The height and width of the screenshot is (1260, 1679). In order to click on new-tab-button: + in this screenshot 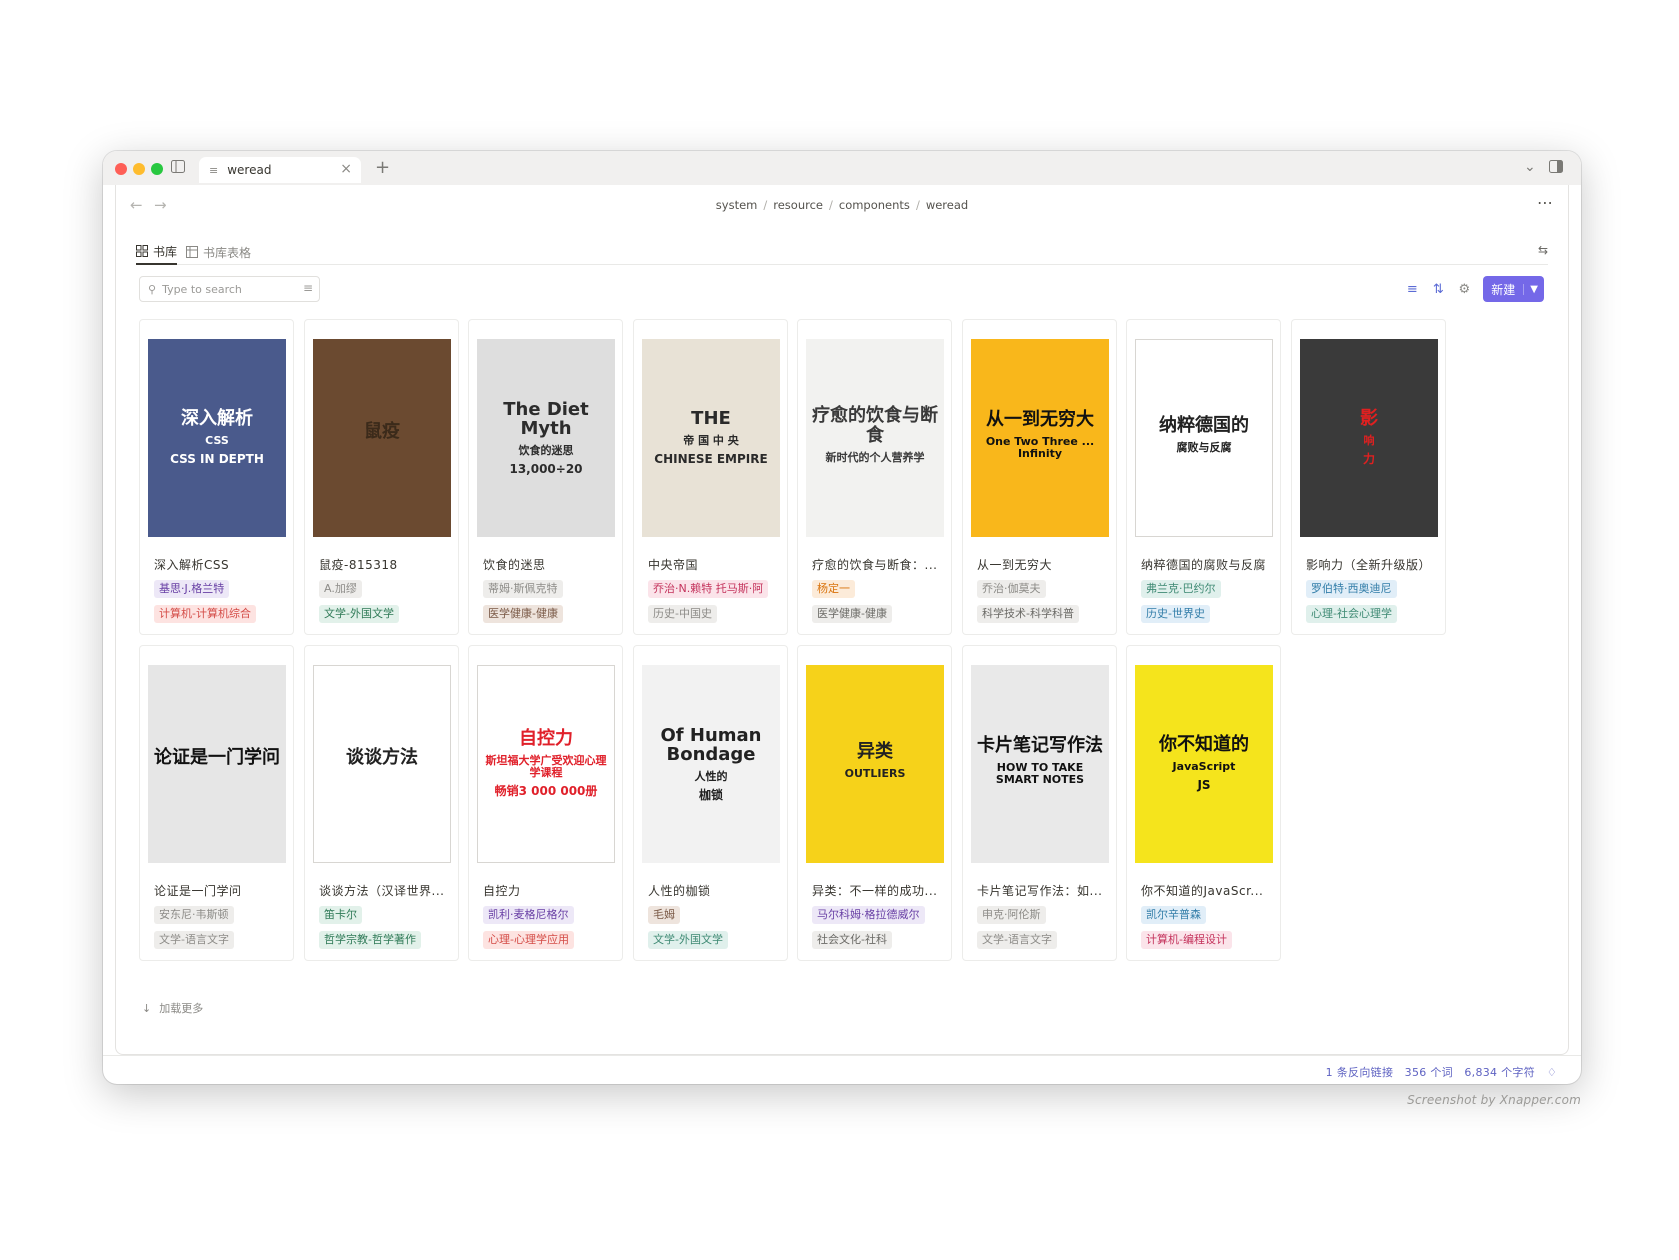, I will do `click(382, 167)`.